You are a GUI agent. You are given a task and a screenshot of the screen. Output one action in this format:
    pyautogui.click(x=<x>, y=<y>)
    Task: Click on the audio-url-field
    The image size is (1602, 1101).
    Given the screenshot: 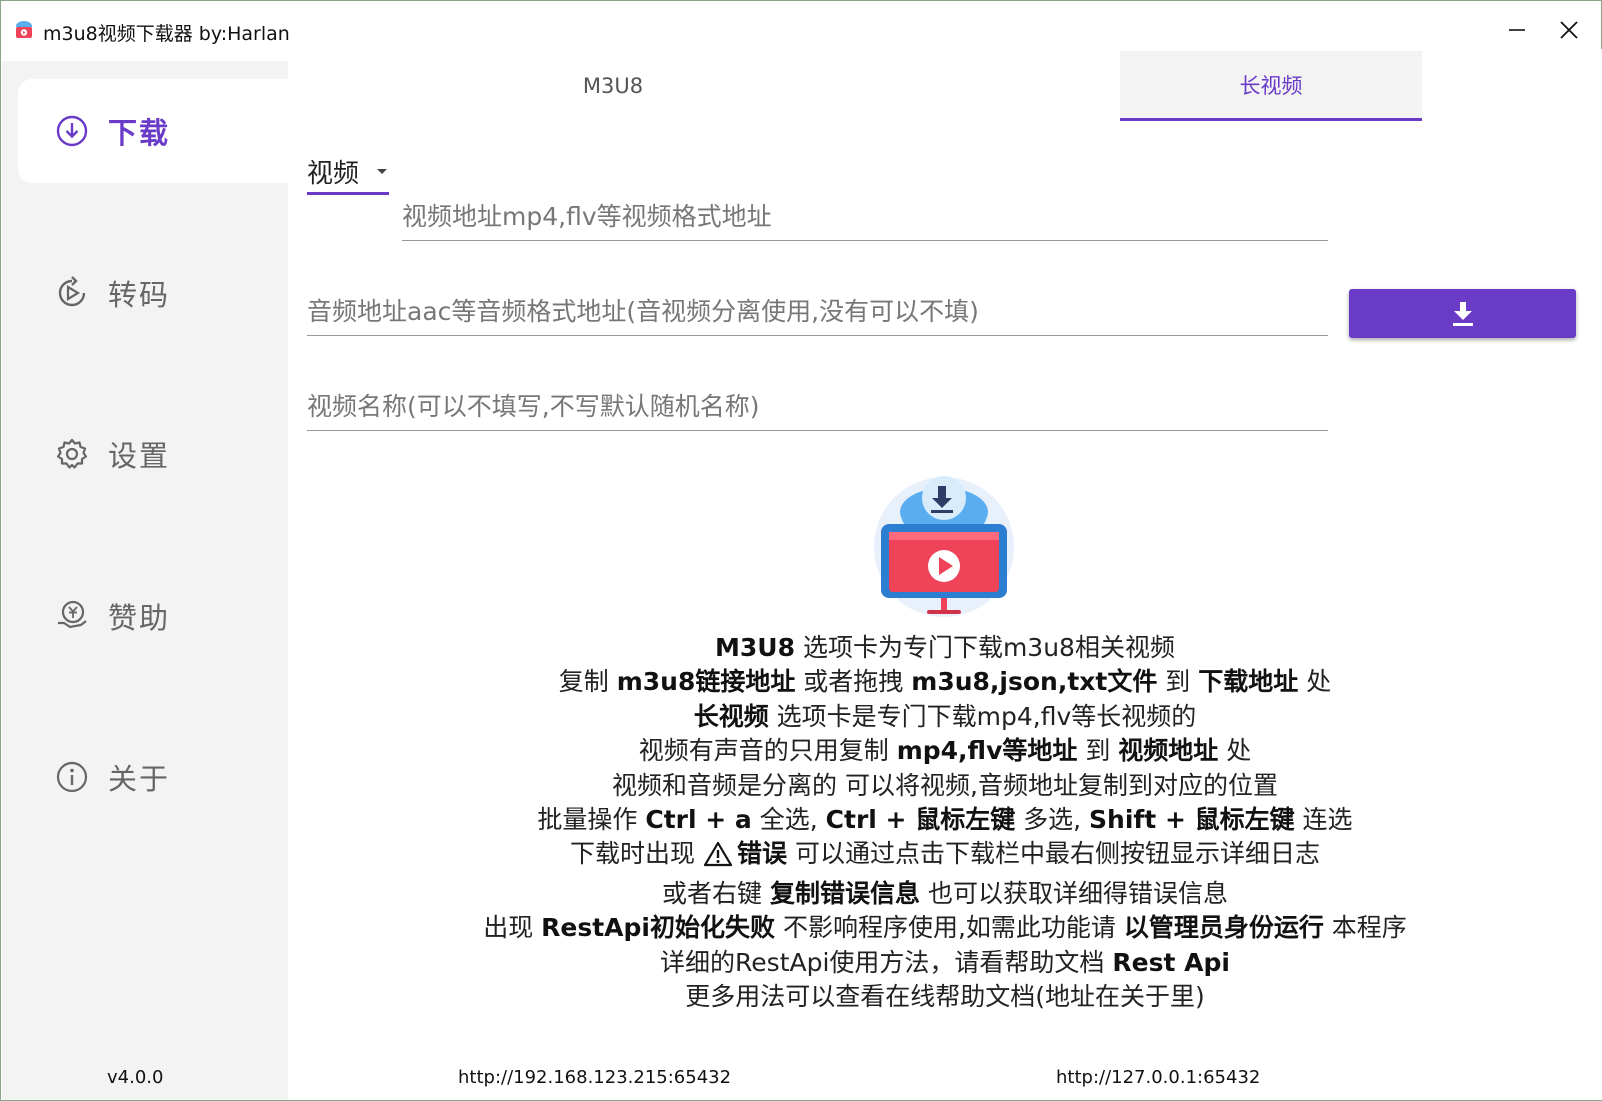 What is the action you would take?
    pyautogui.click(x=817, y=312)
    